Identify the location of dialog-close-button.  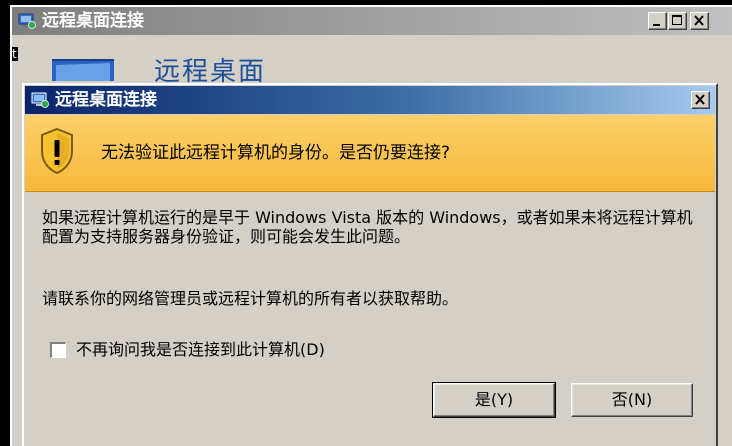
(700, 100).